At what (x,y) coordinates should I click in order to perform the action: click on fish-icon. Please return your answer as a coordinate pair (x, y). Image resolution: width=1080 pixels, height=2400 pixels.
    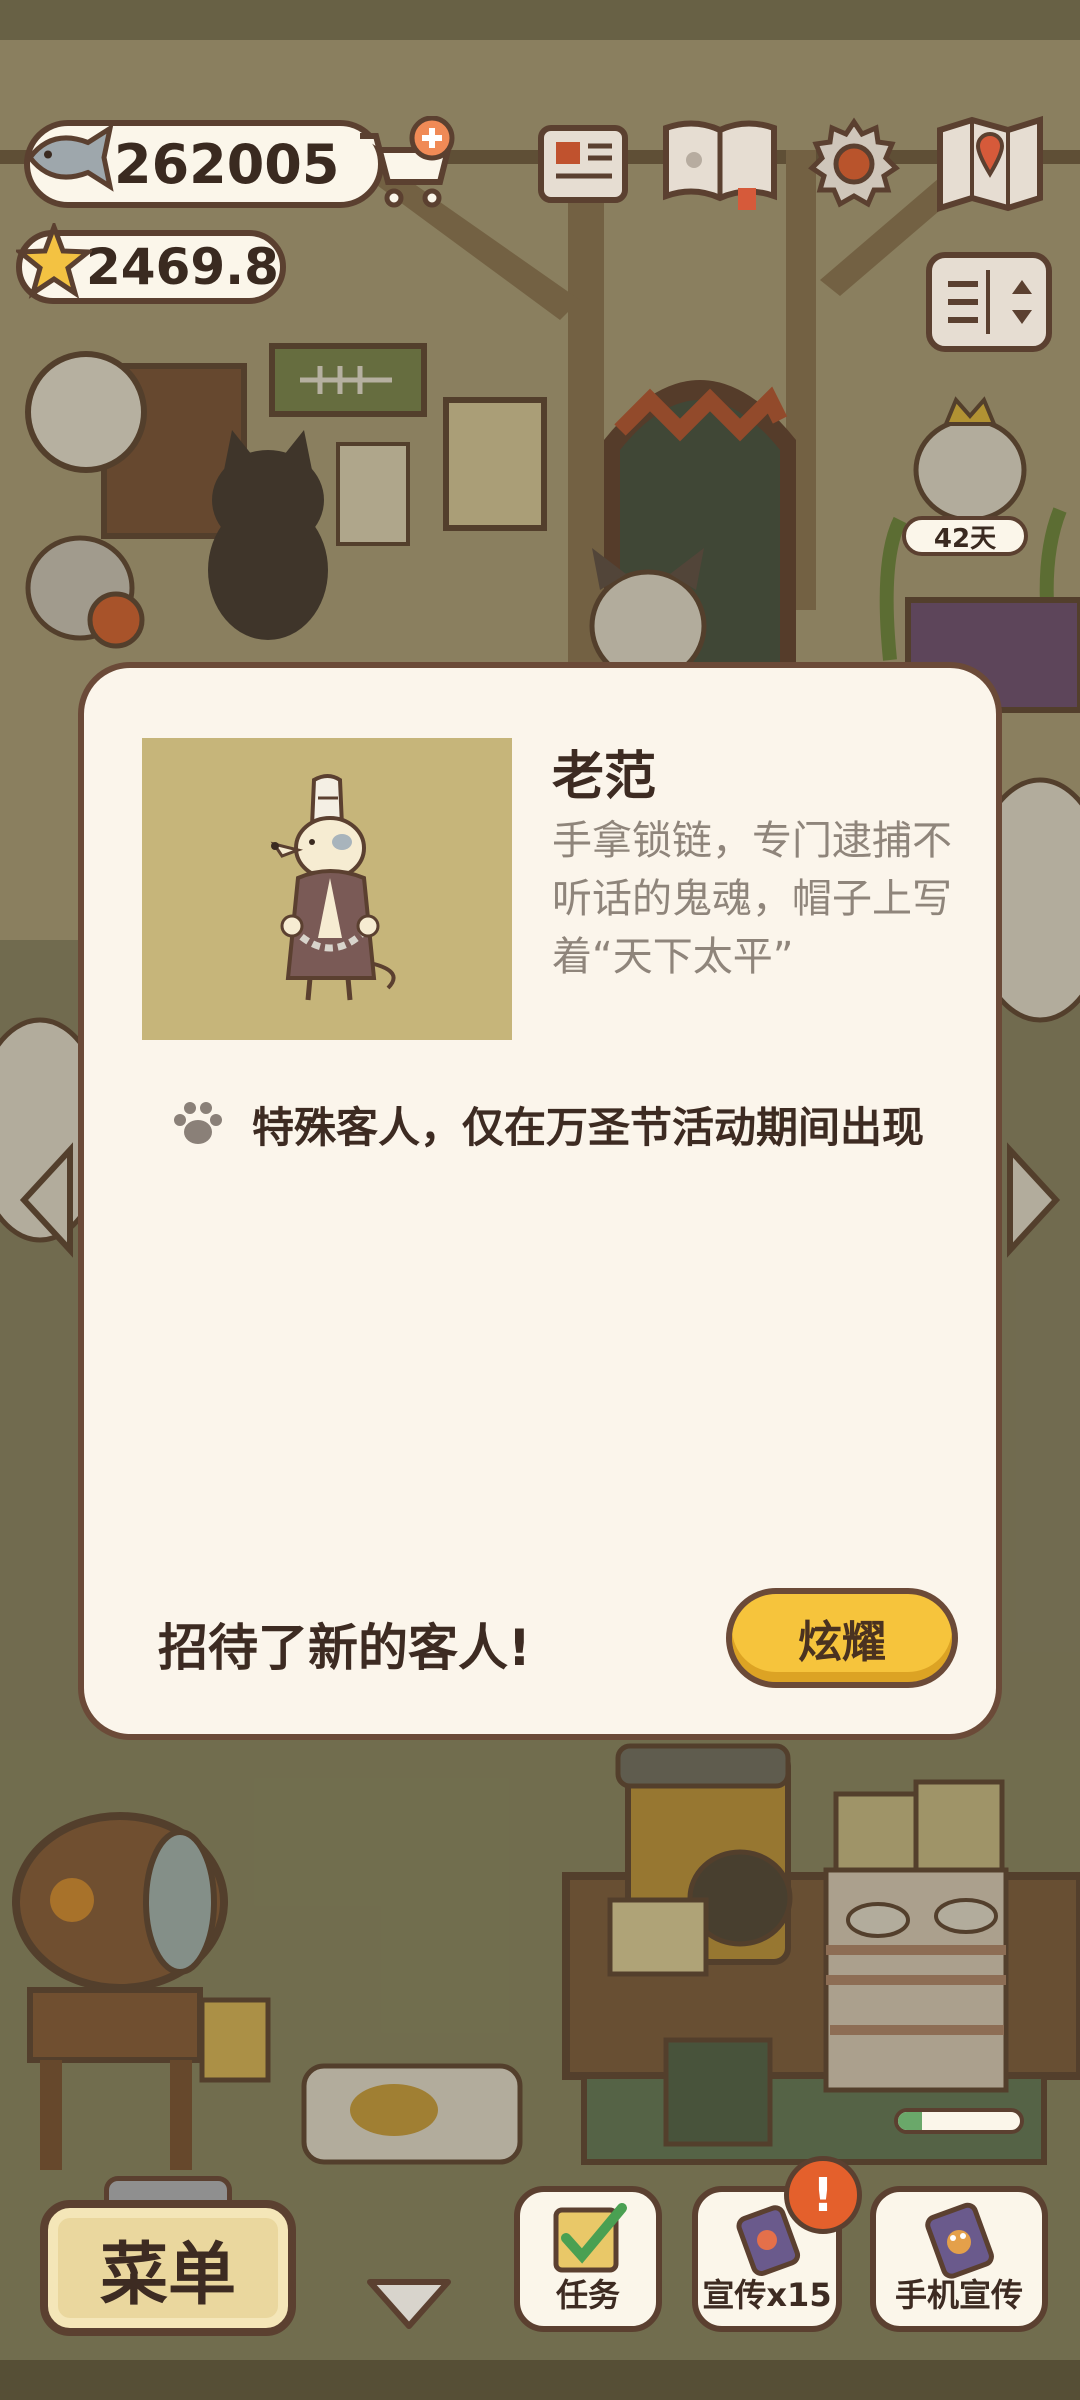
    Looking at the image, I should click on (70, 164).